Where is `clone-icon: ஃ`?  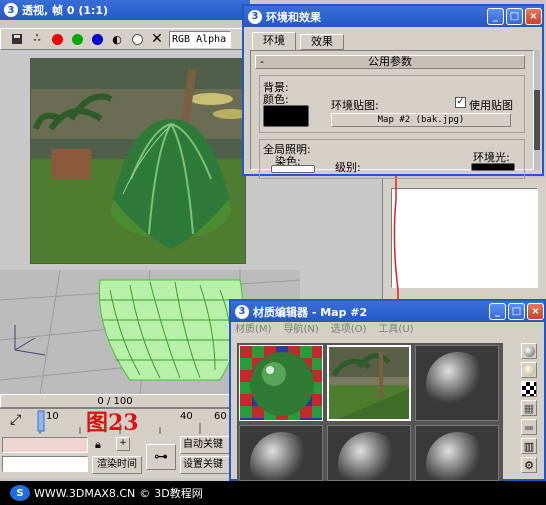
clone-icon: ஃ is located at coordinates (37, 39).